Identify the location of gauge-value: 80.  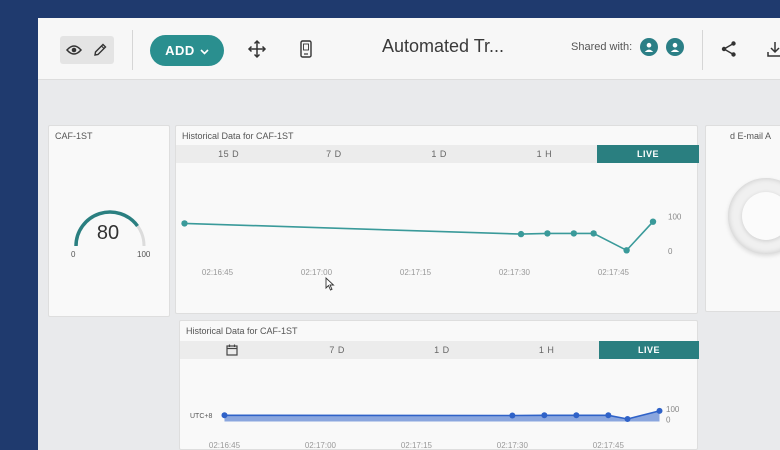
(108, 233).